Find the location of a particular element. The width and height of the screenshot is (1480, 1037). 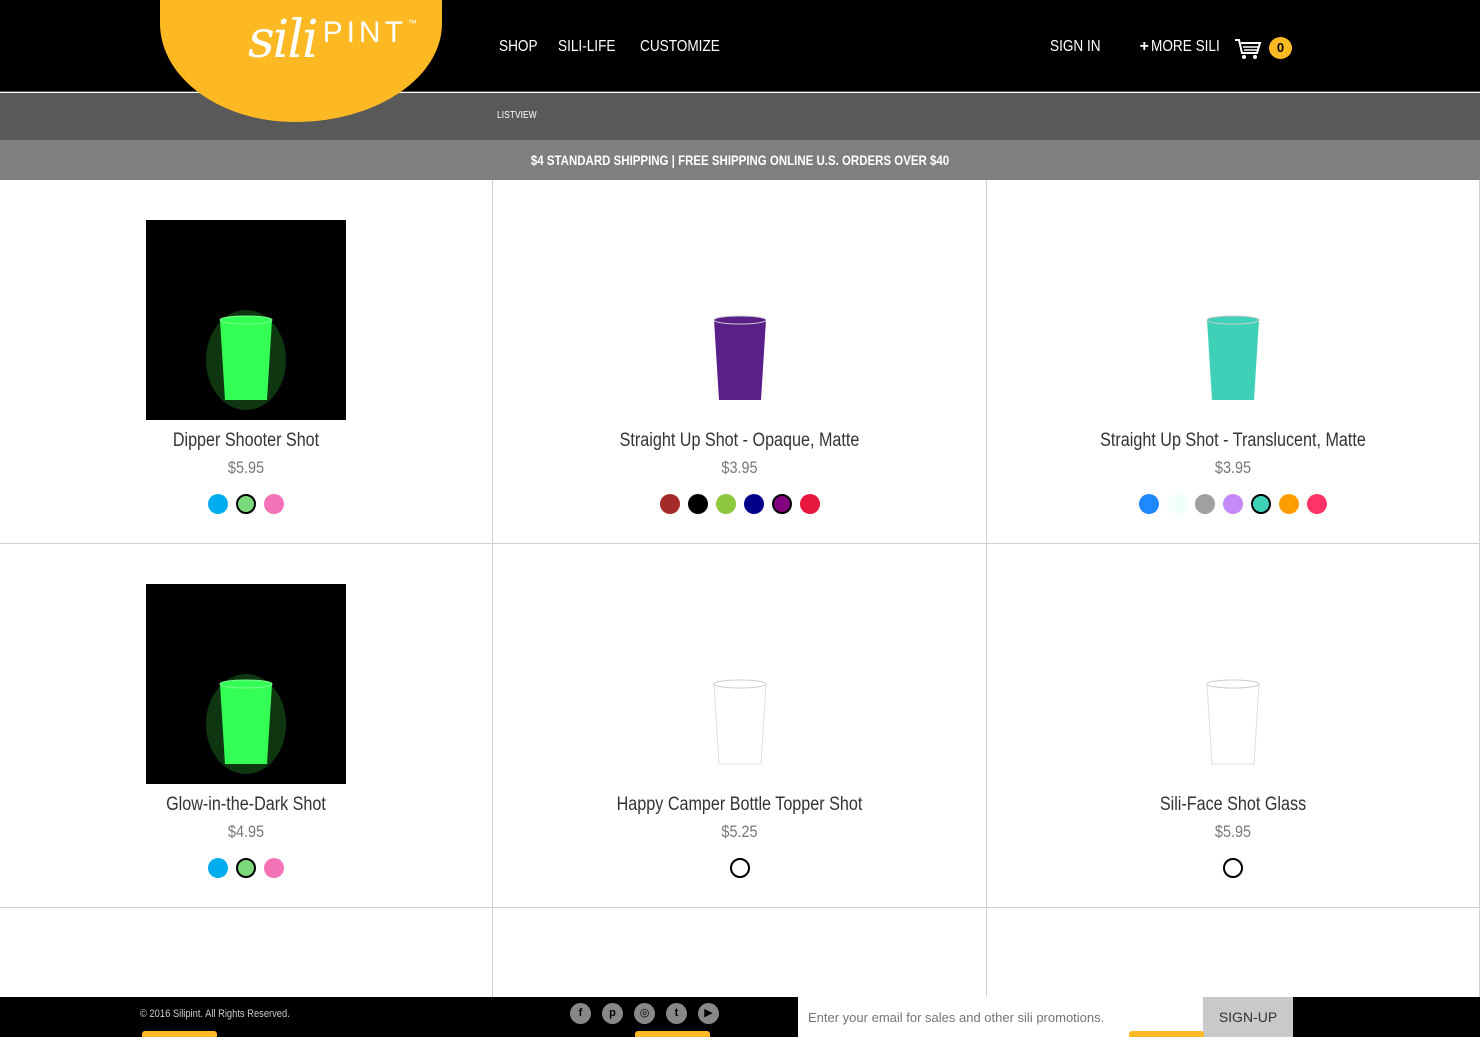

more-sili-link: + MORE SILI is located at coordinates (1186, 47).